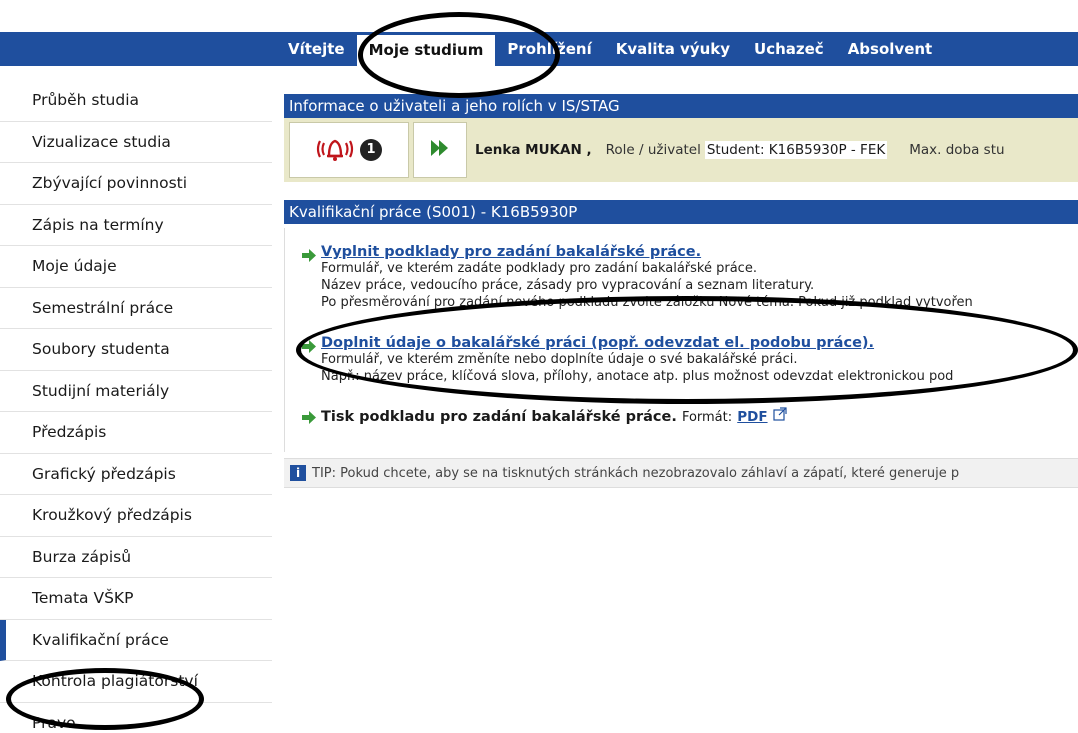  I want to click on max-study-duration-label: Max. doba stu, so click(957, 150).